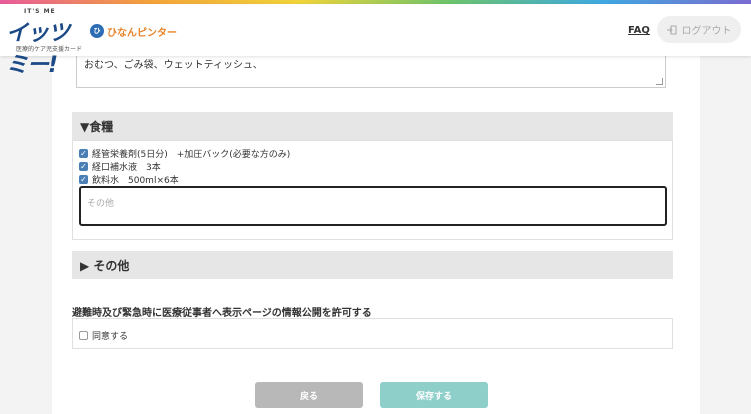 The width and height of the screenshot is (751, 414). What do you see at coordinates (97, 126) in the screenshot?
I see `food-section-title: ▼食糧` at bounding box center [97, 126].